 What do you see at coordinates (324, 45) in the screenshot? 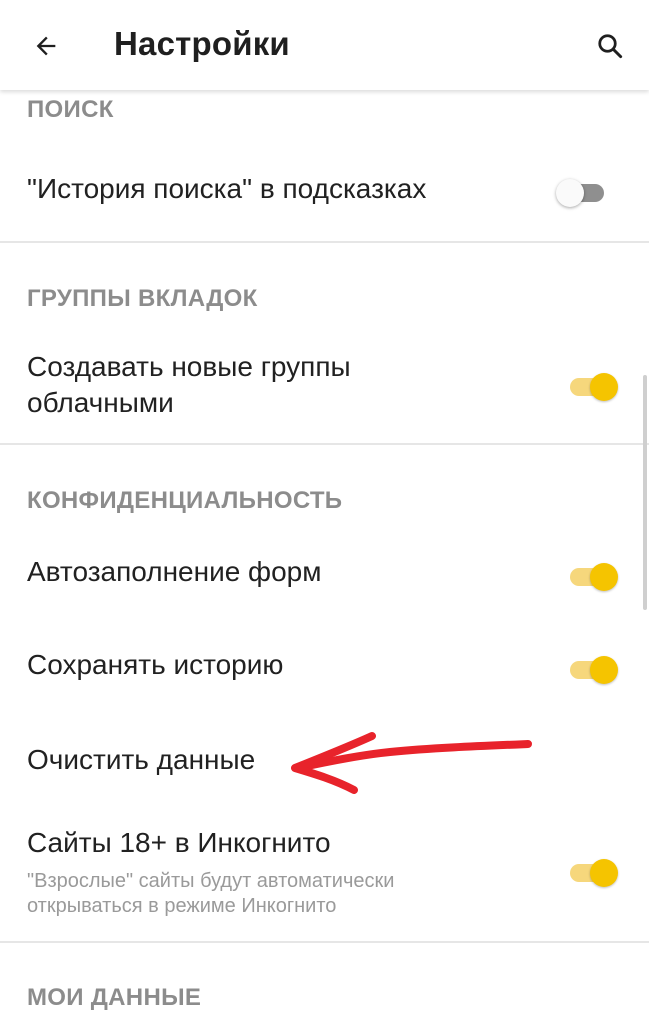
I see `app-bar: Настройки` at bounding box center [324, 45].